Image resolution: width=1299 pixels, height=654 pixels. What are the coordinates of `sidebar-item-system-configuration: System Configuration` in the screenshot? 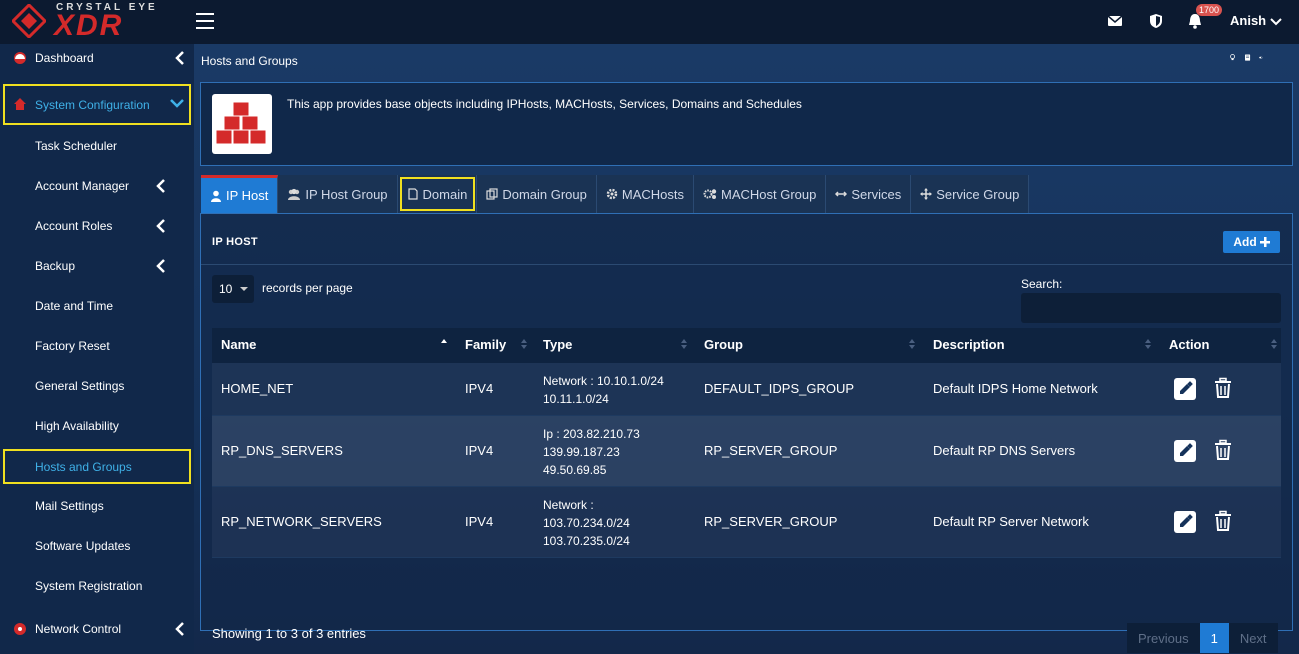 It's located at (97, 104).